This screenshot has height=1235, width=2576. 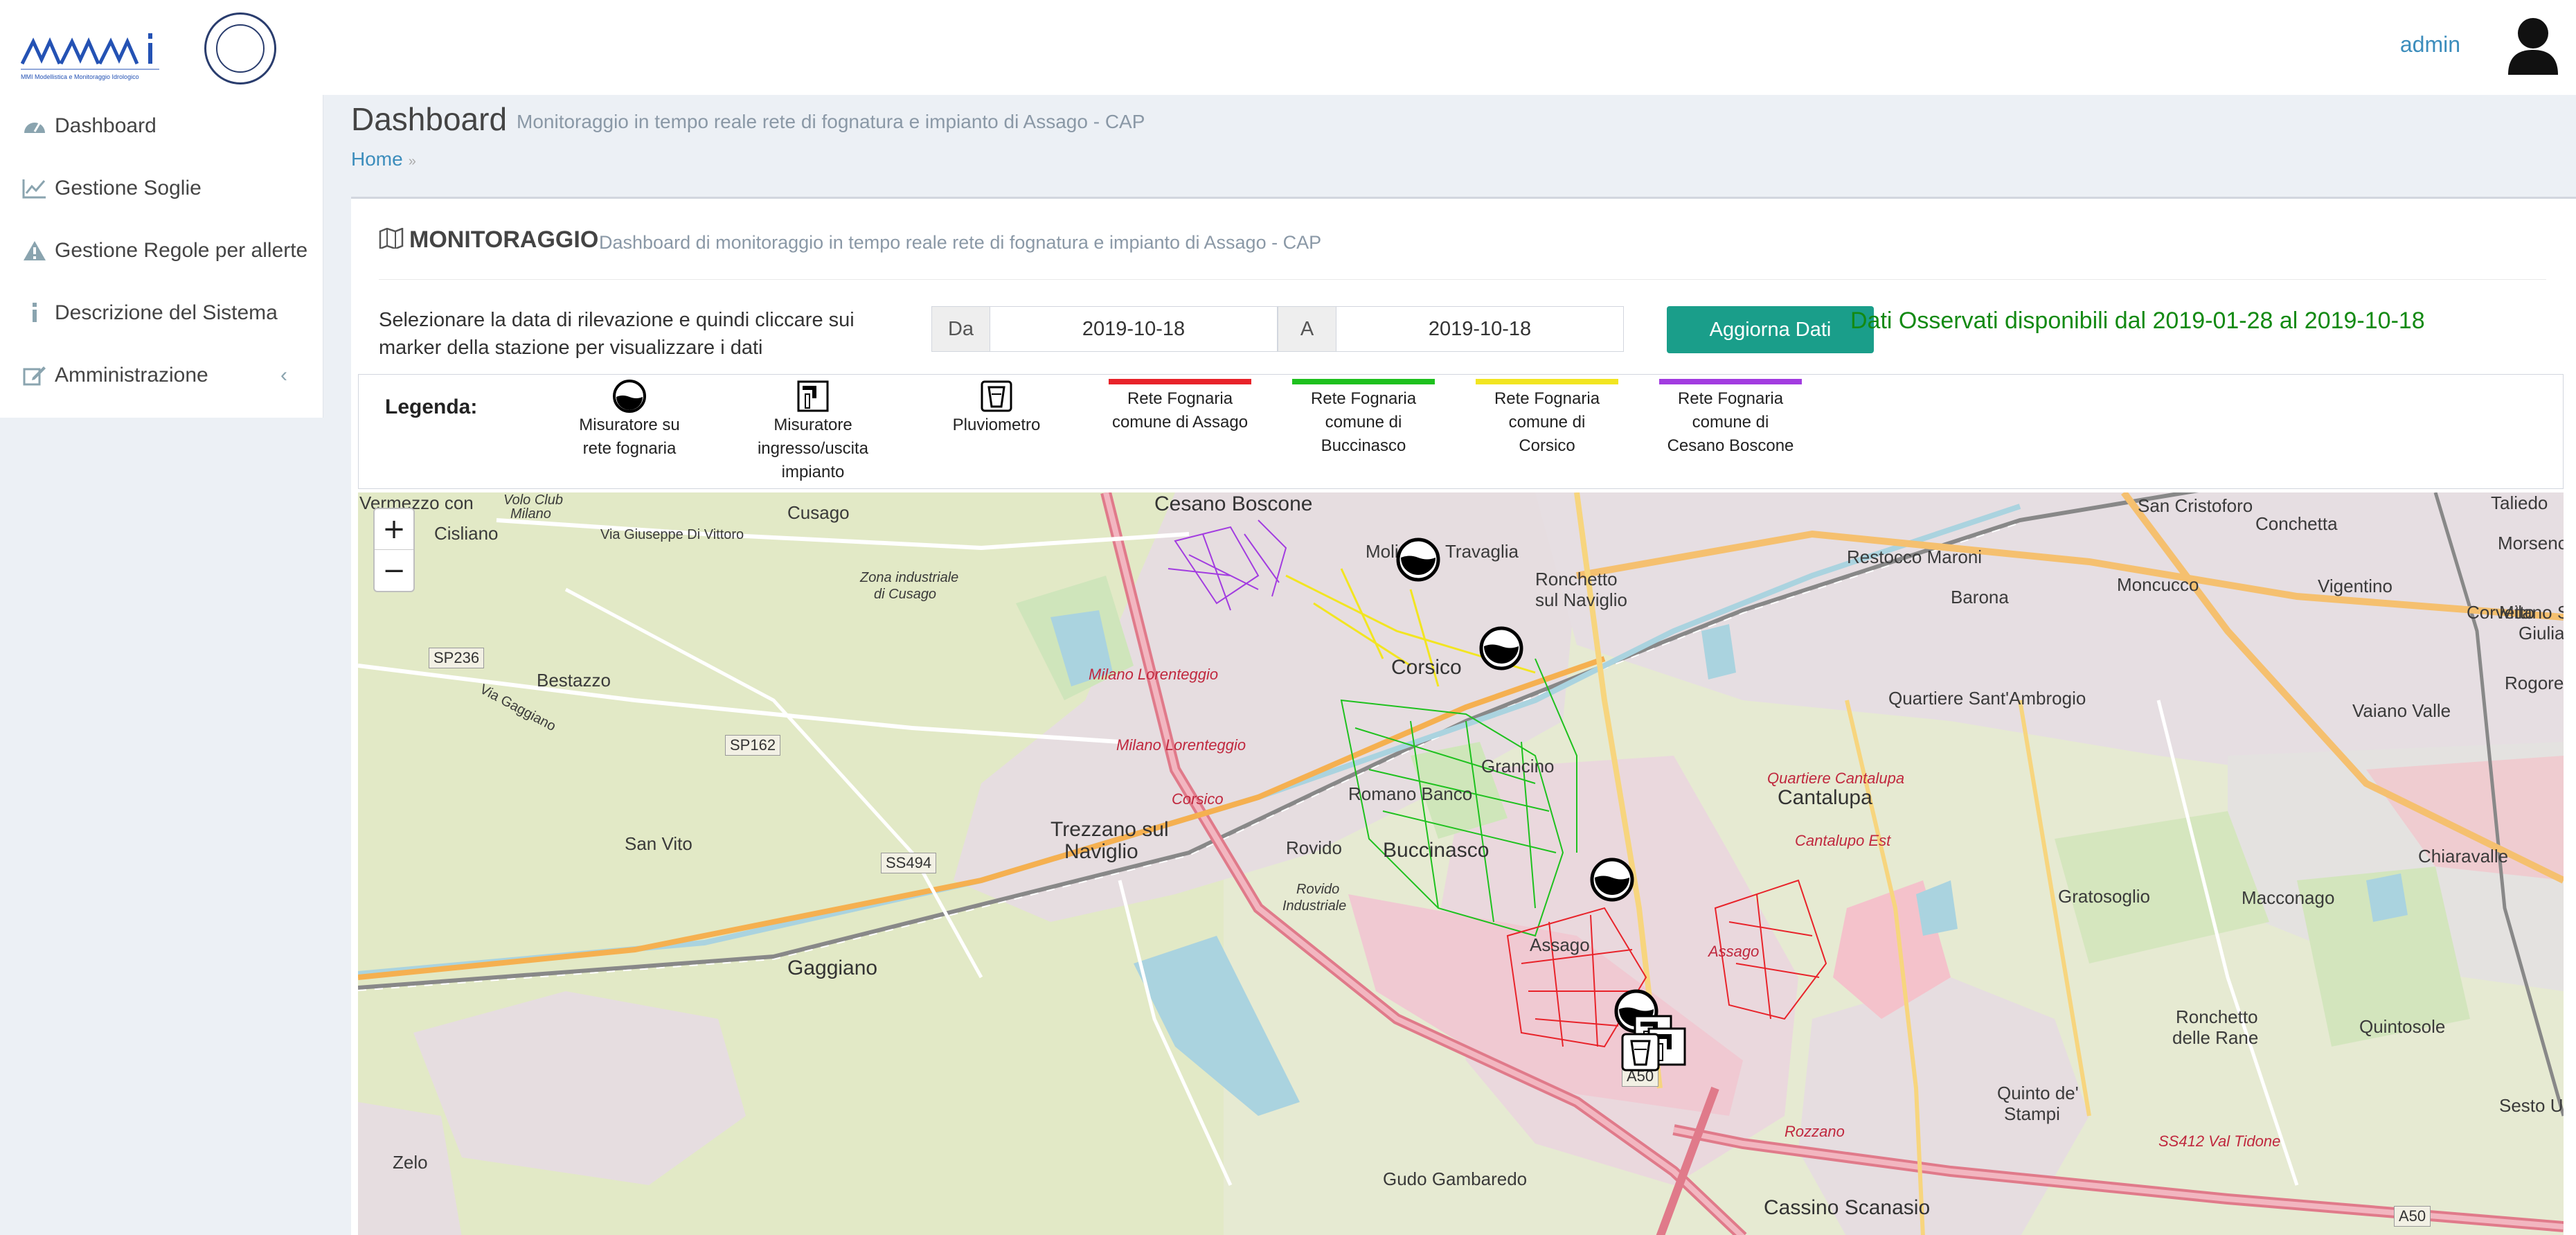 What do you see at coordinates (2534, 683) in the screenshot?
I see `map-label: Rogoredo` at bounding box center [2534, 683].